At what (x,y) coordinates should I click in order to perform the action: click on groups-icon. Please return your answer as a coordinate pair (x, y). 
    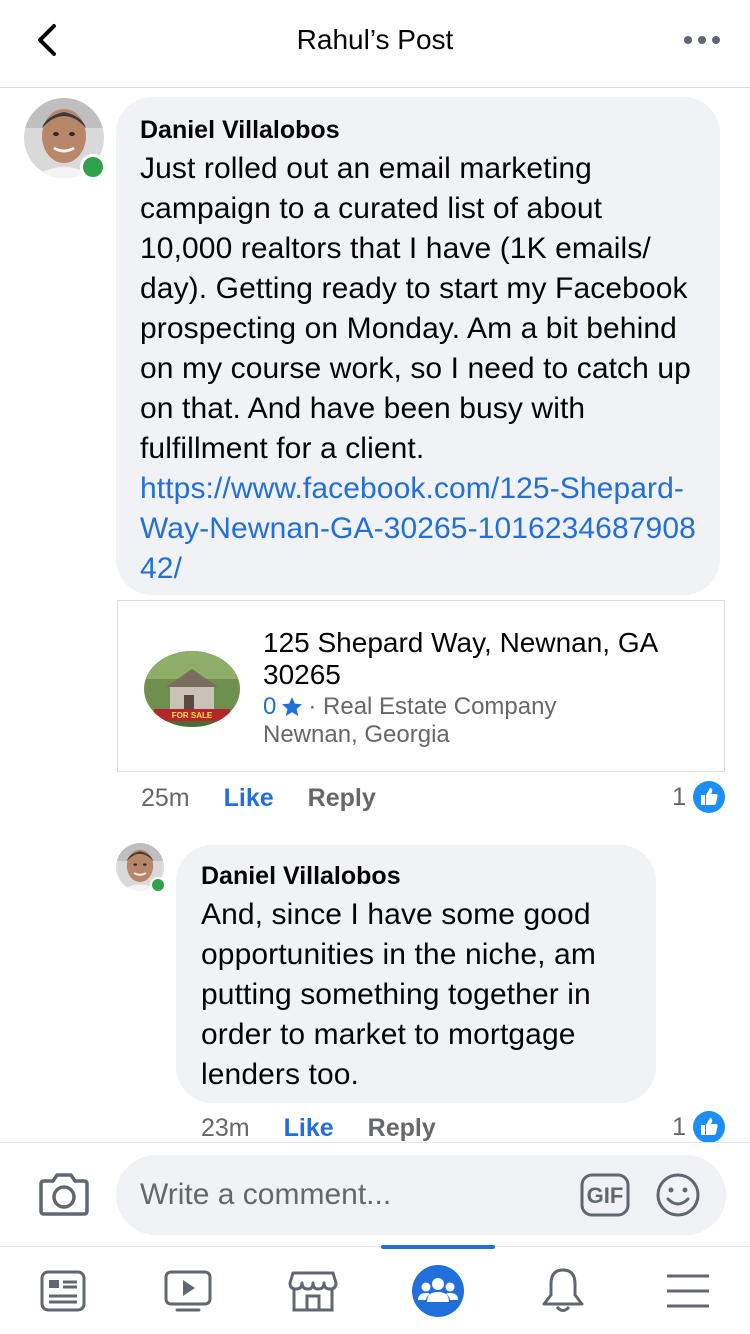
    Looking at the image, I should click on (437, 1291).